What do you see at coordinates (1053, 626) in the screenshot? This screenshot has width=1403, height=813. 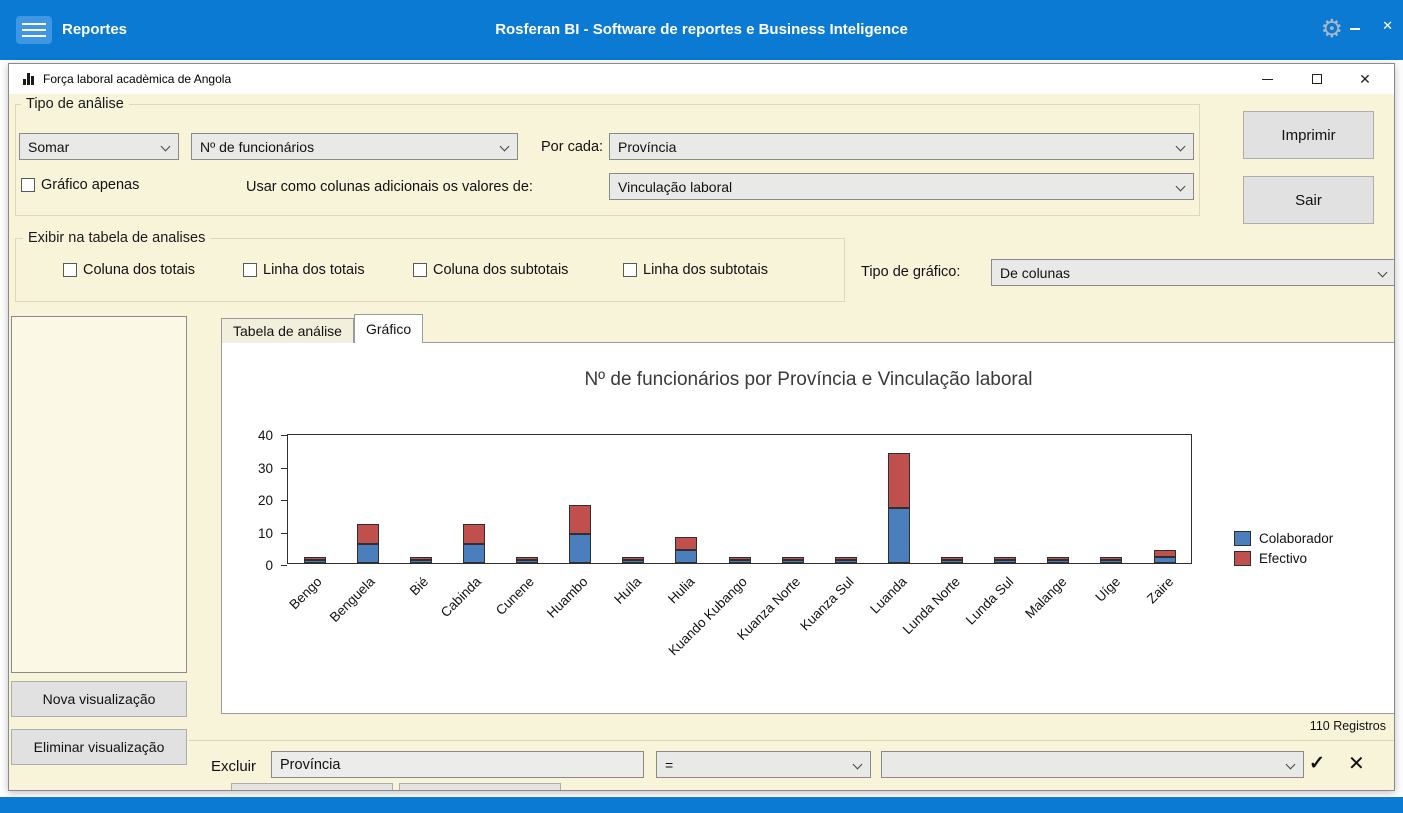 I see `x-label-slot: Malange` at bounding box center [1053, 626].